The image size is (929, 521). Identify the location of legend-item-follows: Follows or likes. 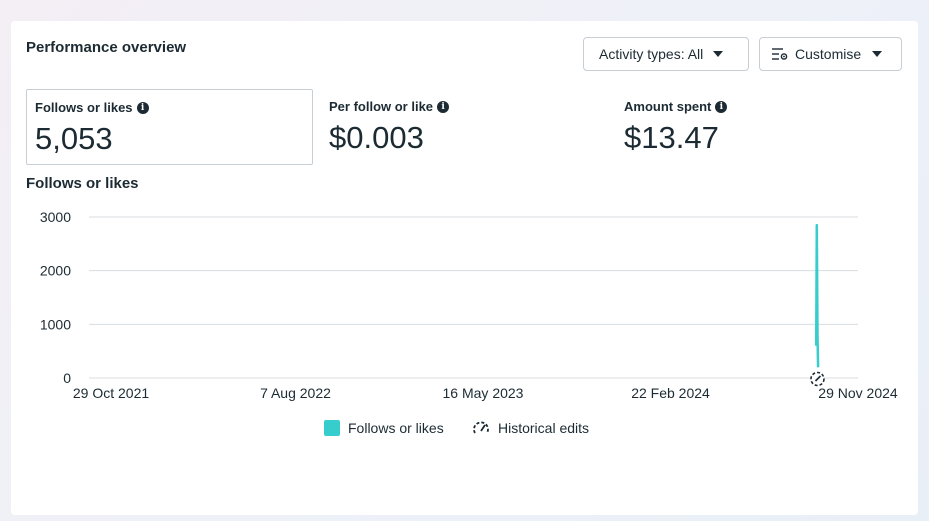
(384, 428).